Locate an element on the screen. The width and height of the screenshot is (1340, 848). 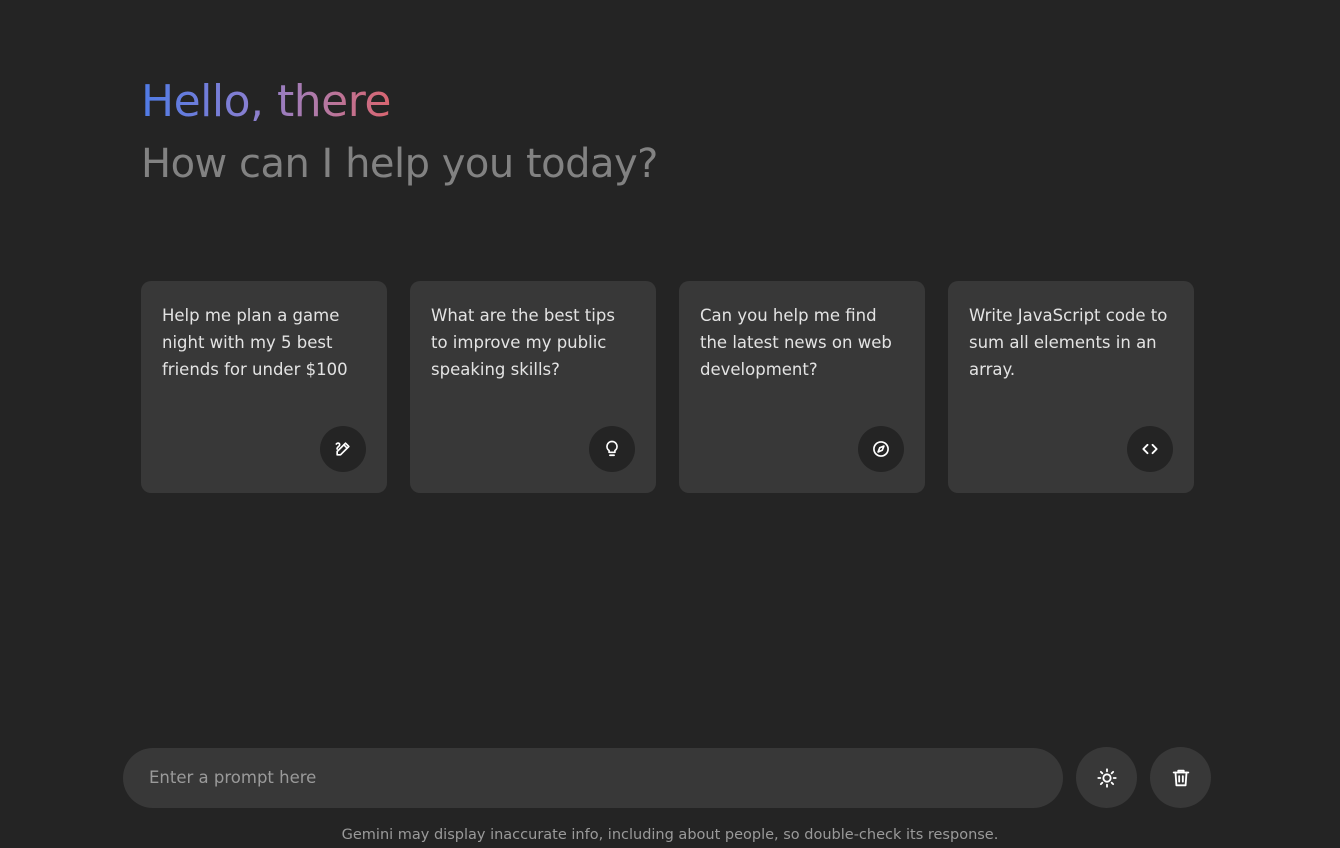
theme-toggle-button is located at coordinates (1106, 777).